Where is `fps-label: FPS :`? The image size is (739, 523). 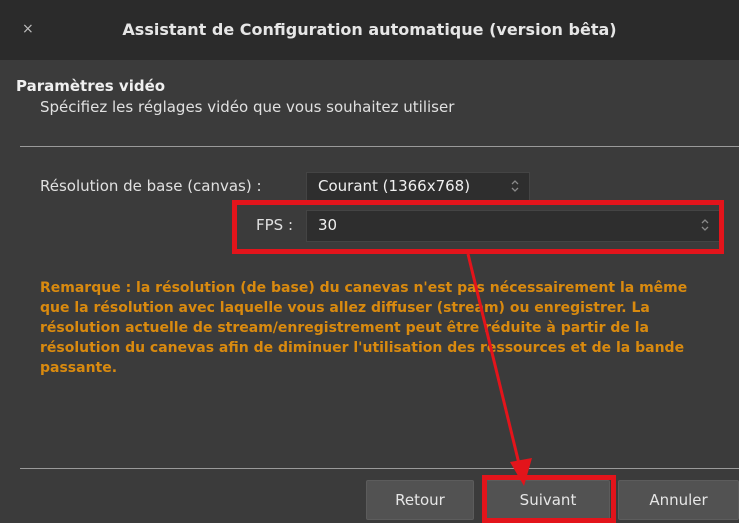
fps-label: FPS : is located at coordinates (275, 225).